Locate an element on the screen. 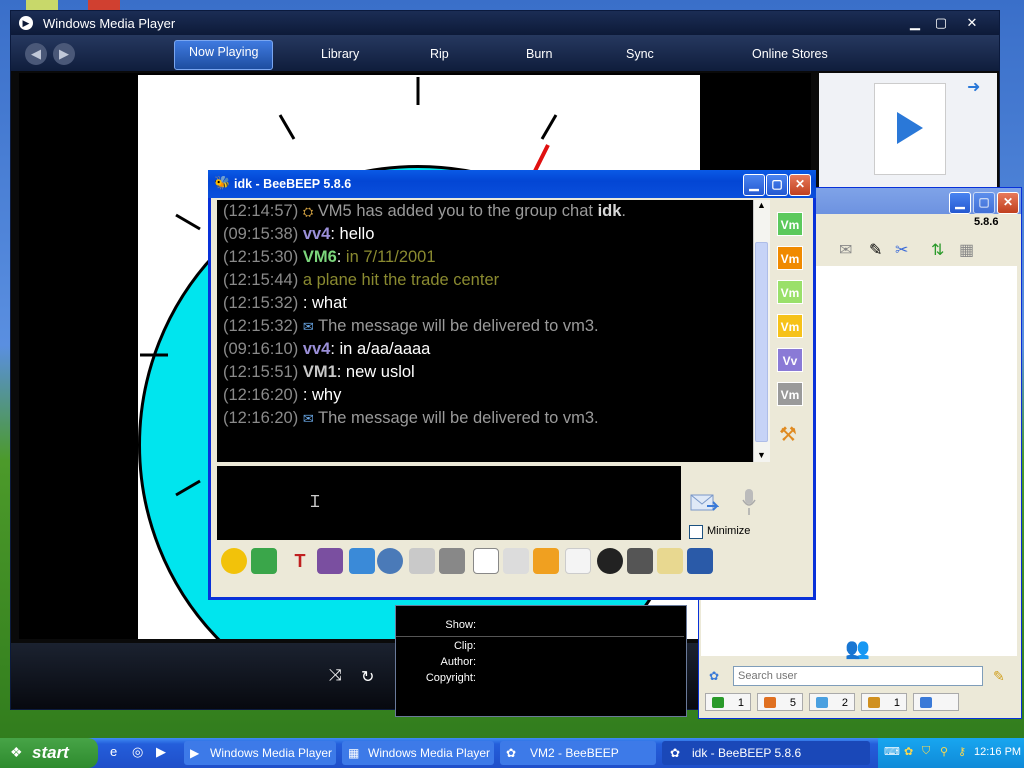 This screenshot has width=1024, height=768. share-icon is located at coordinates (546, 561).